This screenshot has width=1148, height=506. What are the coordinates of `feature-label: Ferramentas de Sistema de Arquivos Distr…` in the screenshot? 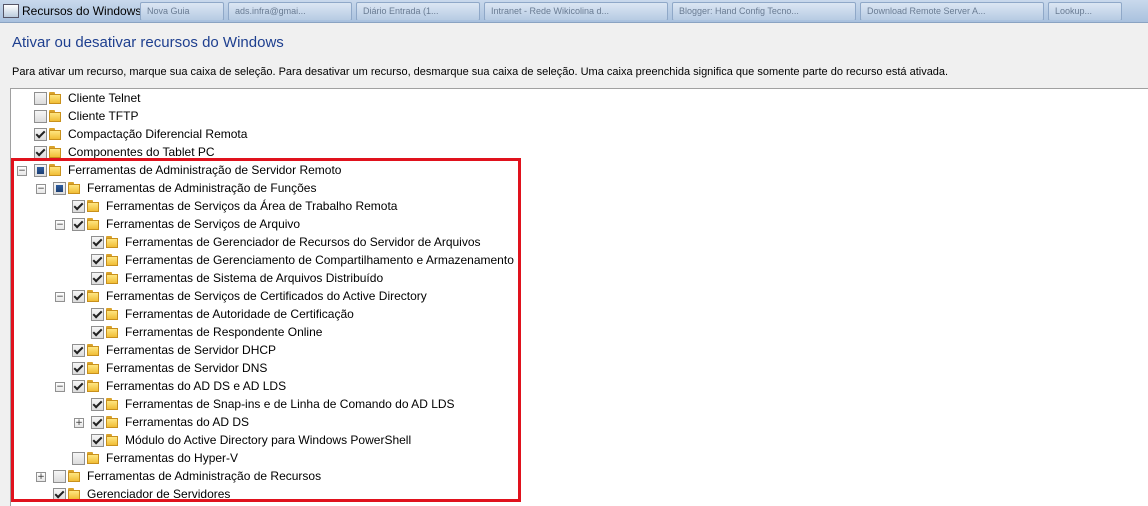 It's located at (254, 278).